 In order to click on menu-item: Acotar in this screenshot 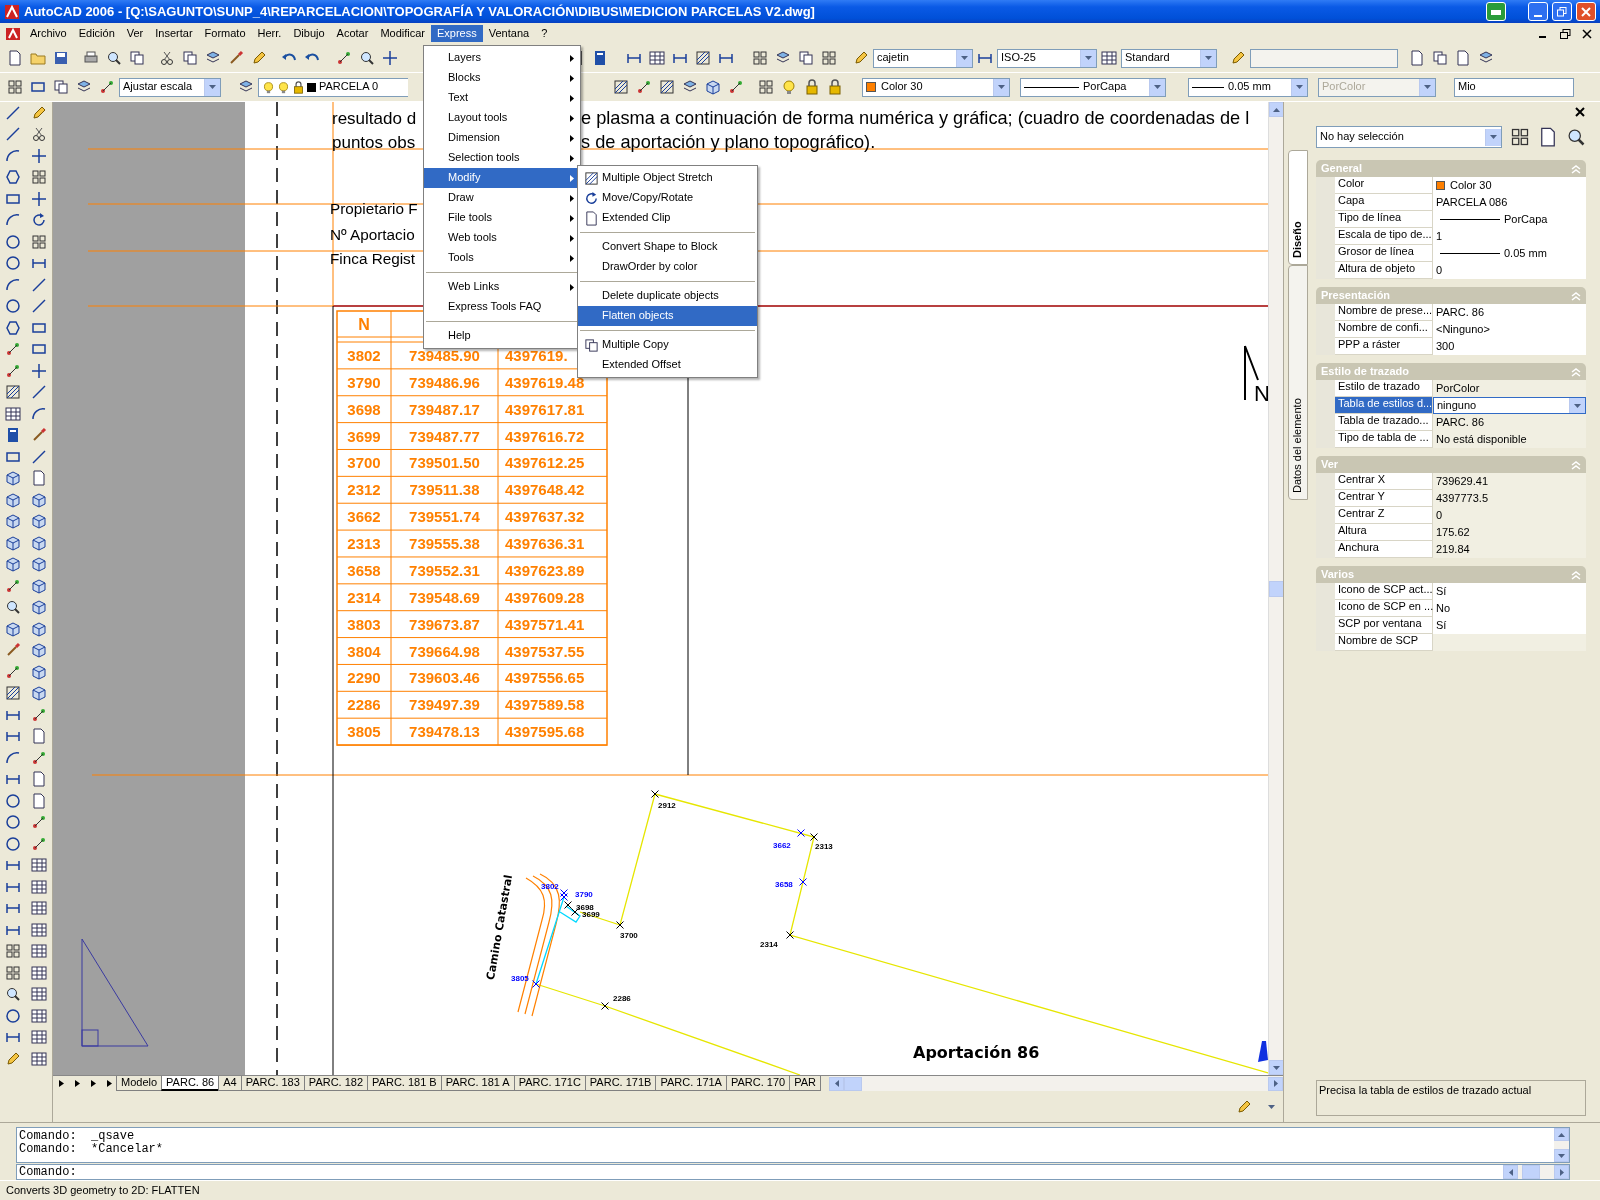, I will do `click(352, 33)`.